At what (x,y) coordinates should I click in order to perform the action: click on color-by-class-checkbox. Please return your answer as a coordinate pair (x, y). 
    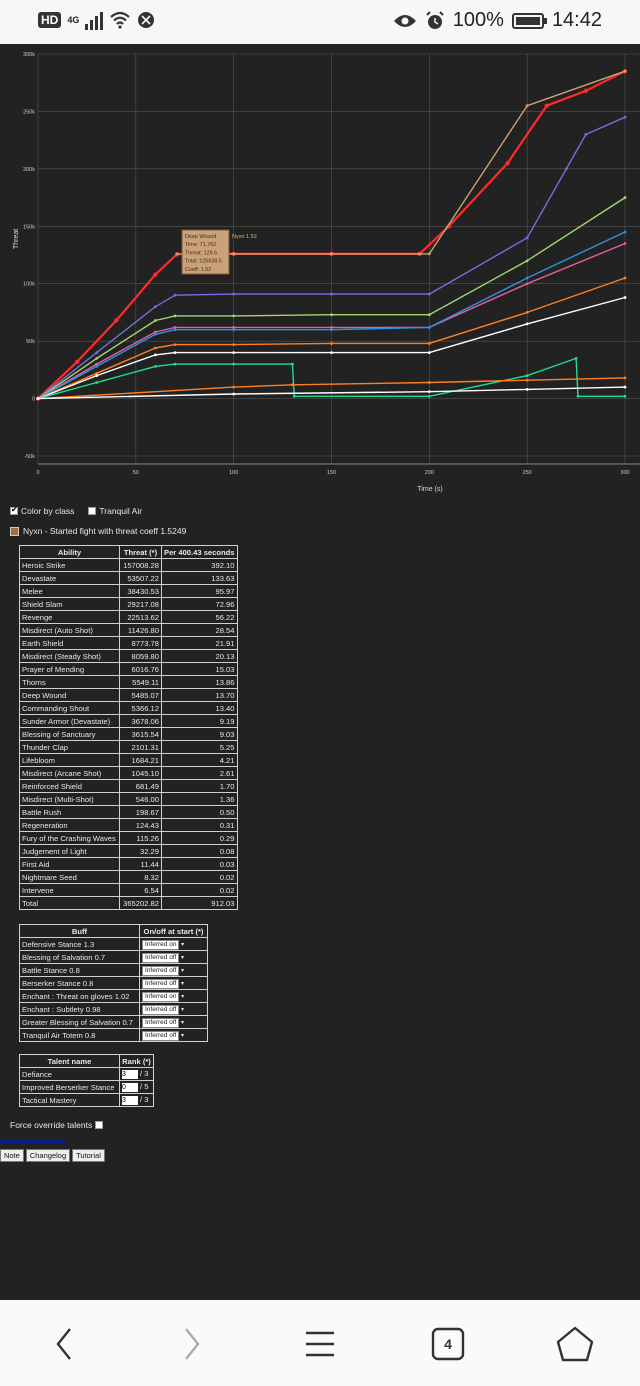
    Looking at the image, I should click on (14, 510).